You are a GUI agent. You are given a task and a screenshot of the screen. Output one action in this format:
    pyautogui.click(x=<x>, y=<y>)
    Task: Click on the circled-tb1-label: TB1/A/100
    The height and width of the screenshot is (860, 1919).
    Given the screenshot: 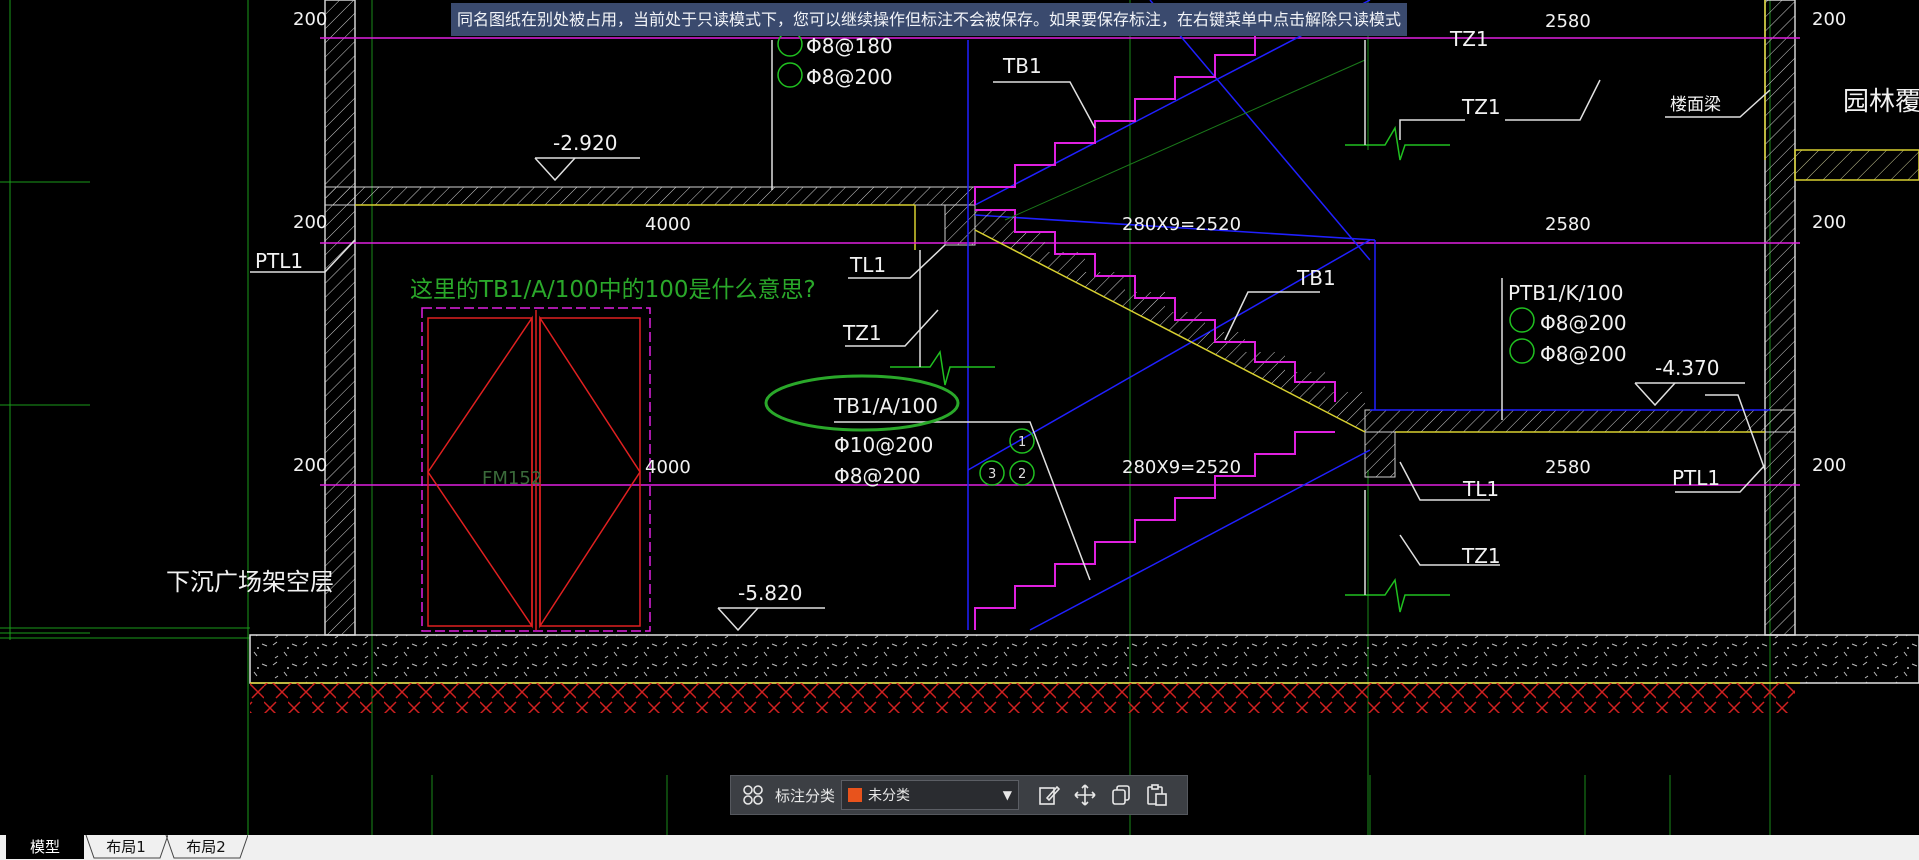 What is the action you would take?
    pyautogui.click(x=885, y=406)
    